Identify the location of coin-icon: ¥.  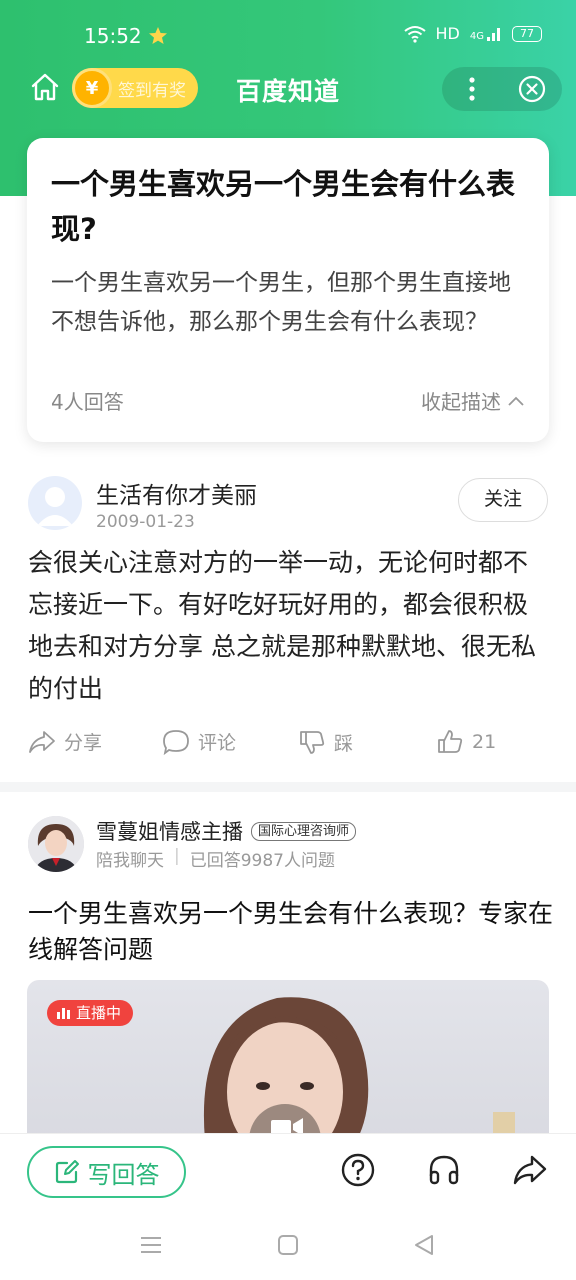
(92, 88).